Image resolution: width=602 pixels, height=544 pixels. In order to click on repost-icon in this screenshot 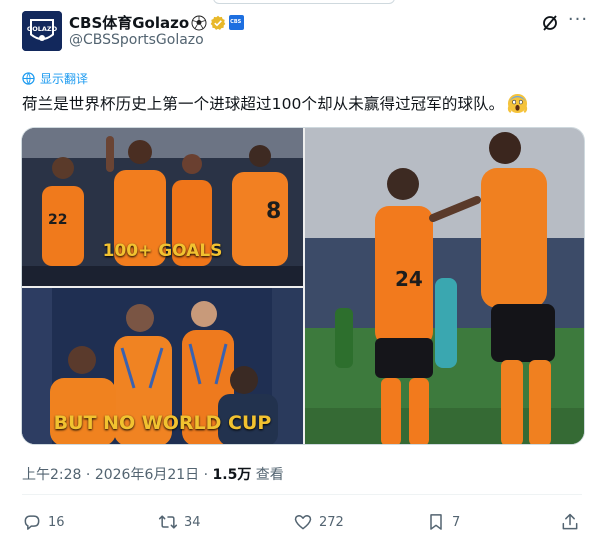, I will do `click(168, 522)`.